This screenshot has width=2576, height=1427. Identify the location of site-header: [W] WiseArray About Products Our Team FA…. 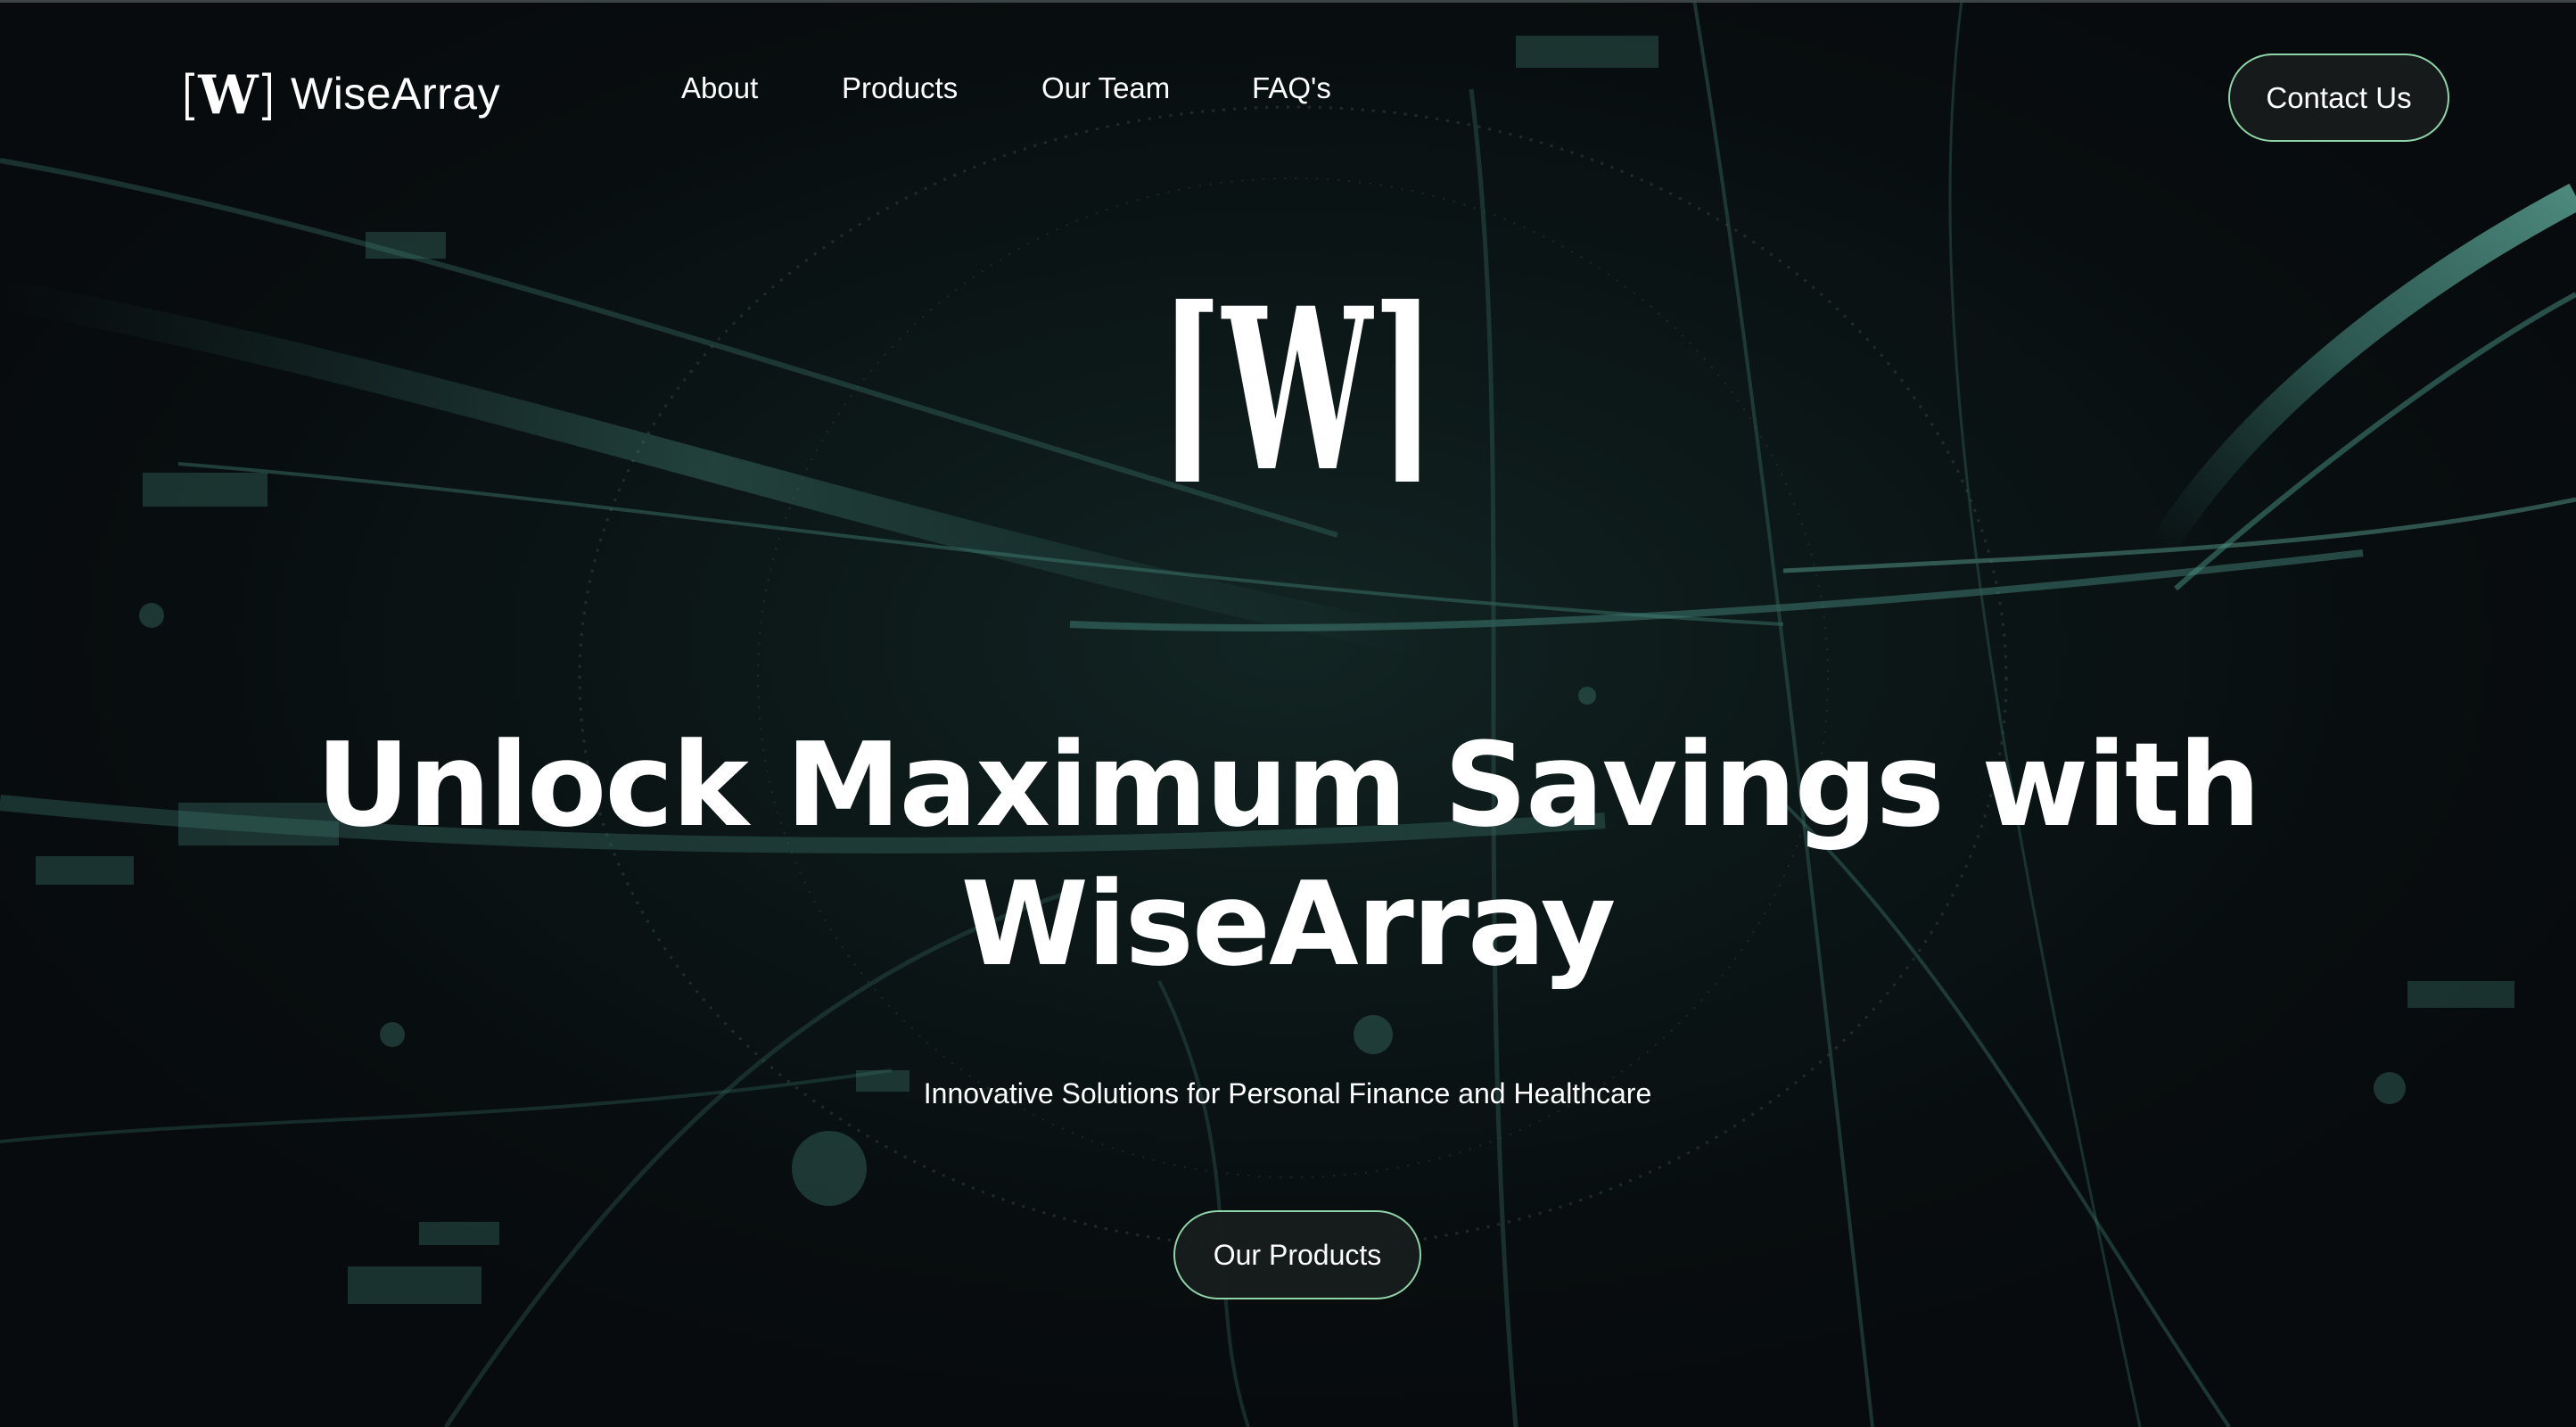
(1288, 98).